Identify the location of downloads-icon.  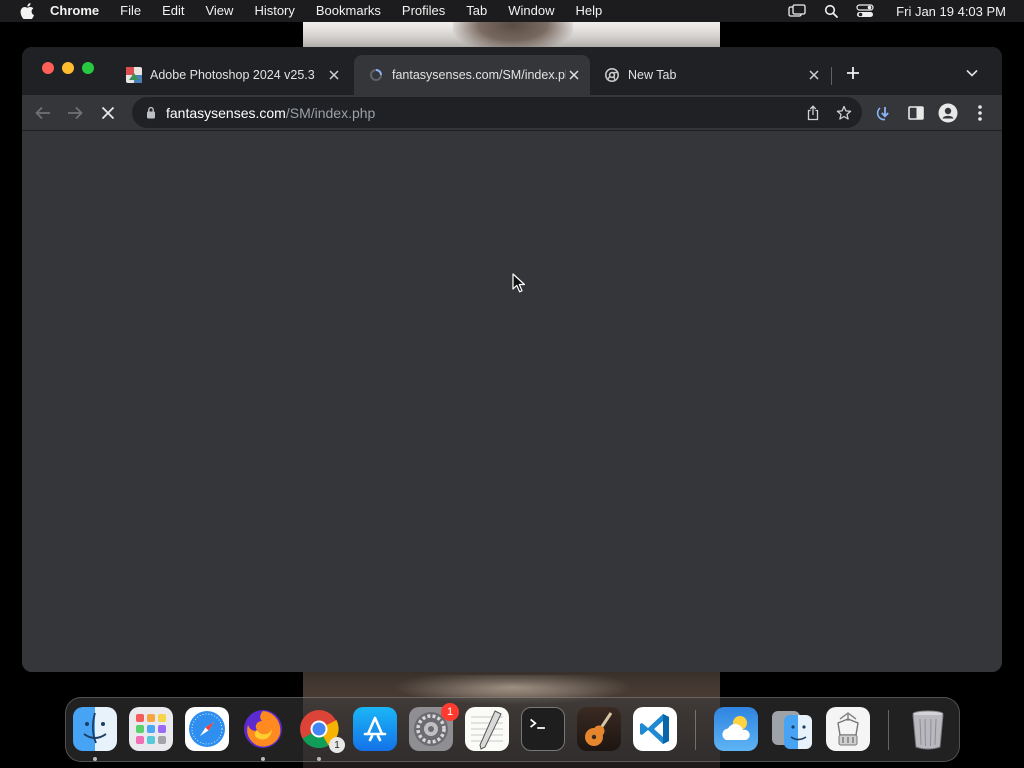
(885, 113).